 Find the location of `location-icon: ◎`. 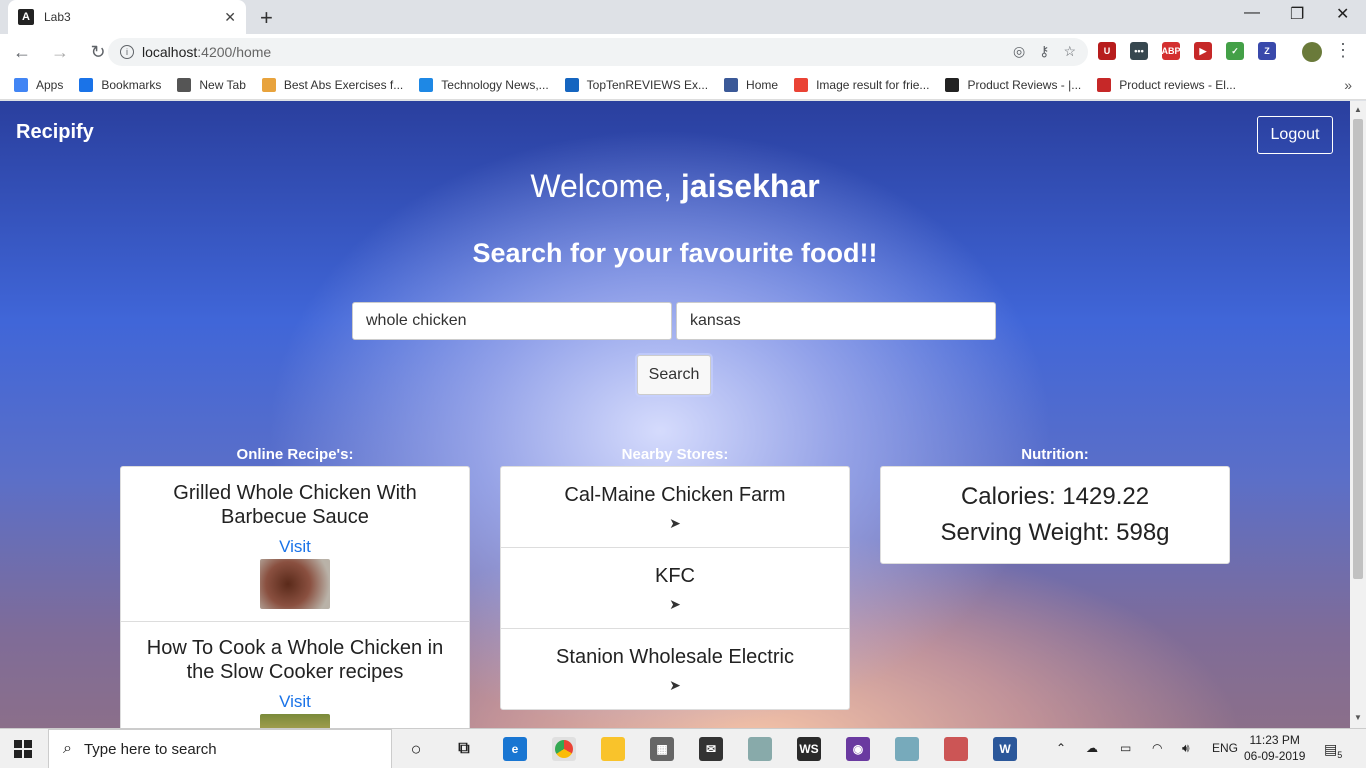

location-icon: ◎ is located at coordinates (1019, 51).